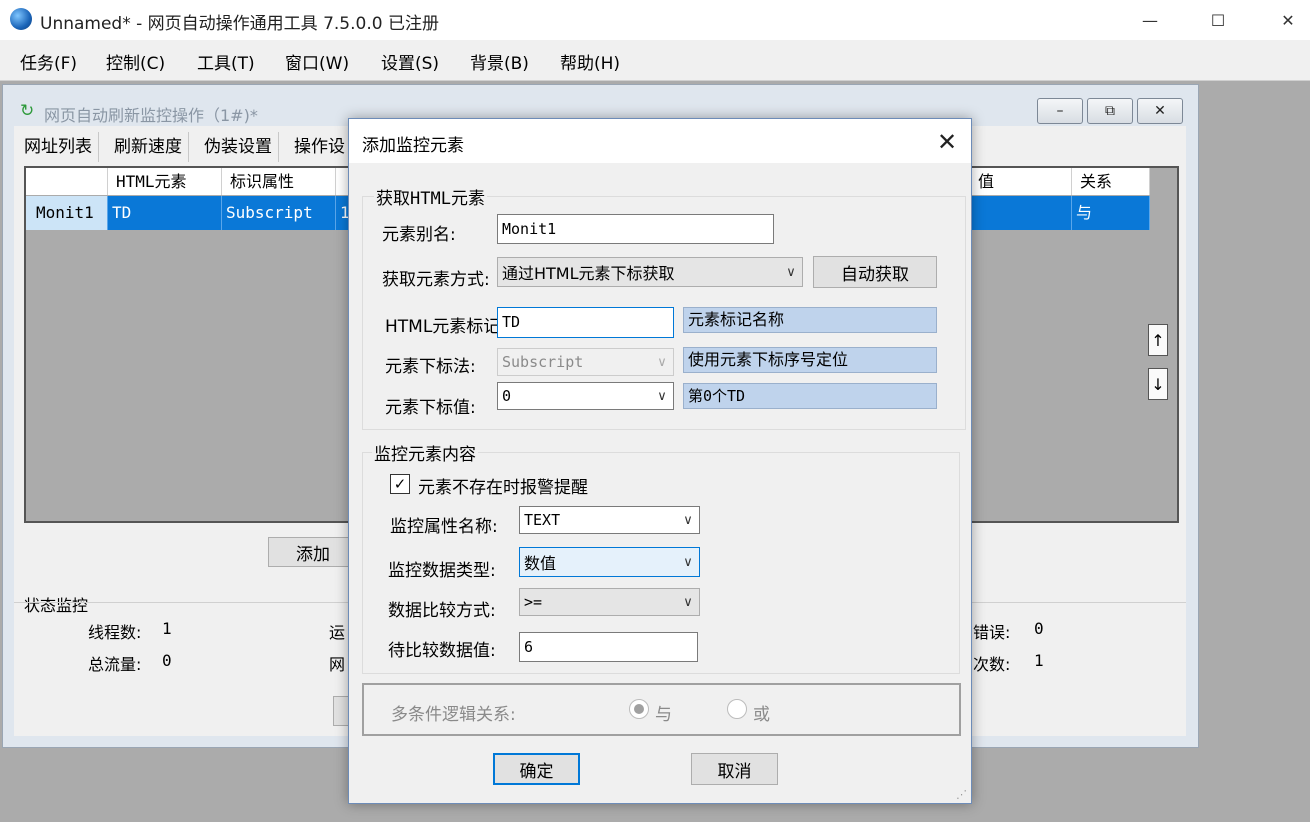 Image resolution: width=1310 pixels, height=822 pixels. Describe the element at coordinates (590, 61) in the screenshot. I see `menu-help: 帮助(H)` at that location.